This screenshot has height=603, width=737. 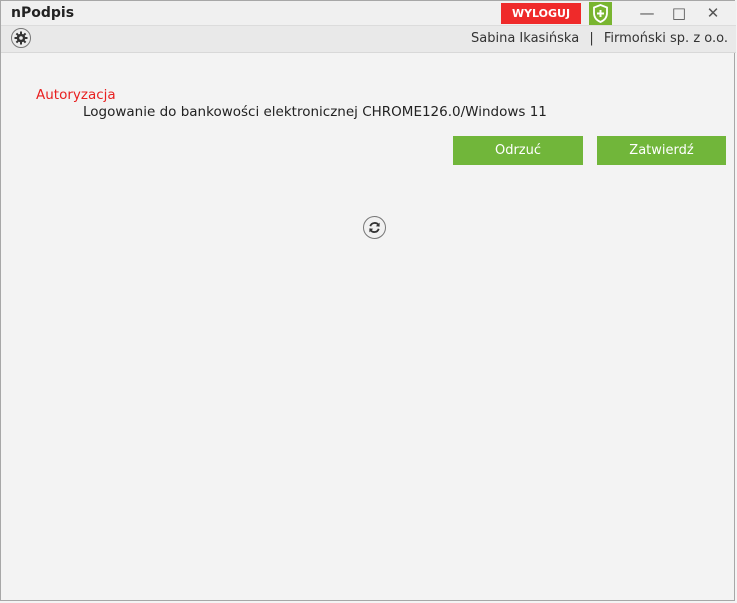 What do you see at coordinates (518, 150) in the screenshot?
I see `reject-button: Odrzuć` at bounding box center [518, 150].